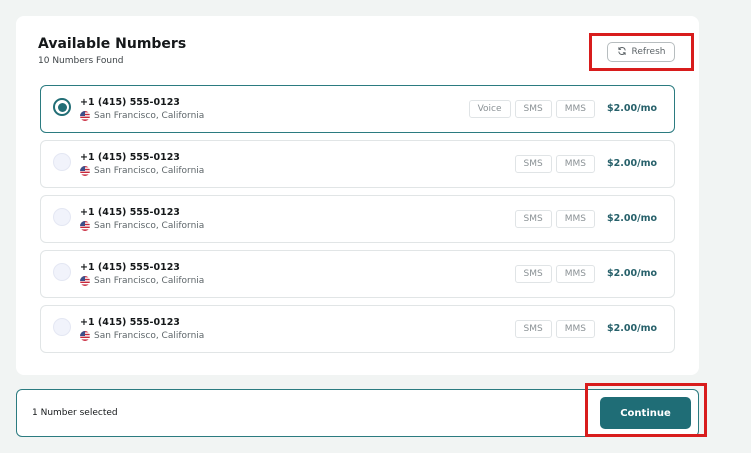 Image resolution: width=751 pixels, height=453 pixels. I want to click on refresh-label: Refresh, so click(648, 52).